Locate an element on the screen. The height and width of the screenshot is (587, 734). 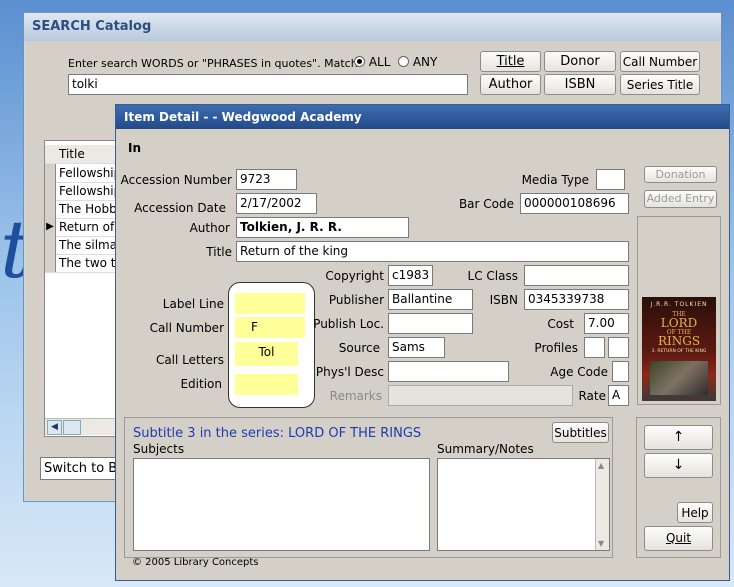
arrow-down-icon: ↓ is located at coordinates (678, 465).